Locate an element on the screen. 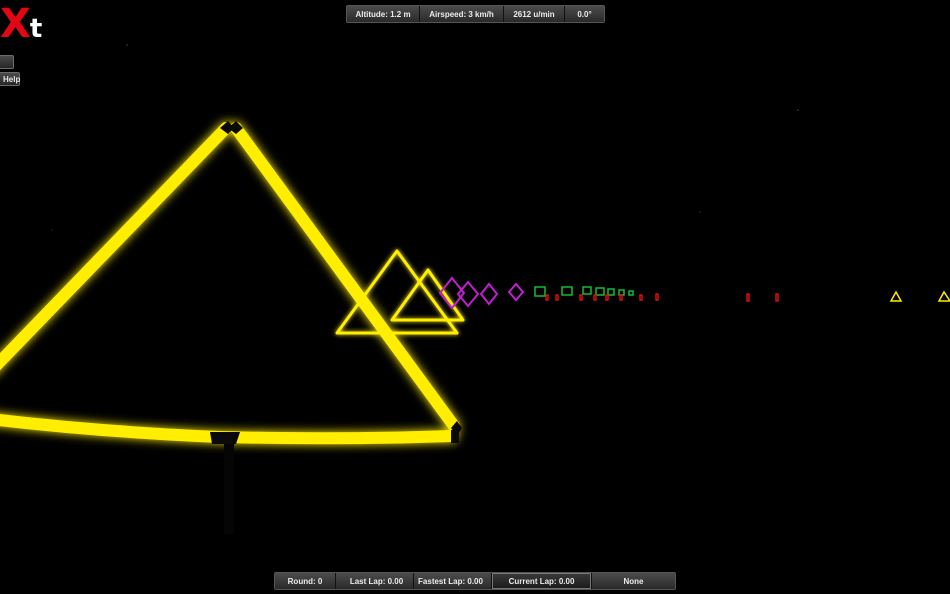  help-button-label: Help is located at coordinates (12, 79).